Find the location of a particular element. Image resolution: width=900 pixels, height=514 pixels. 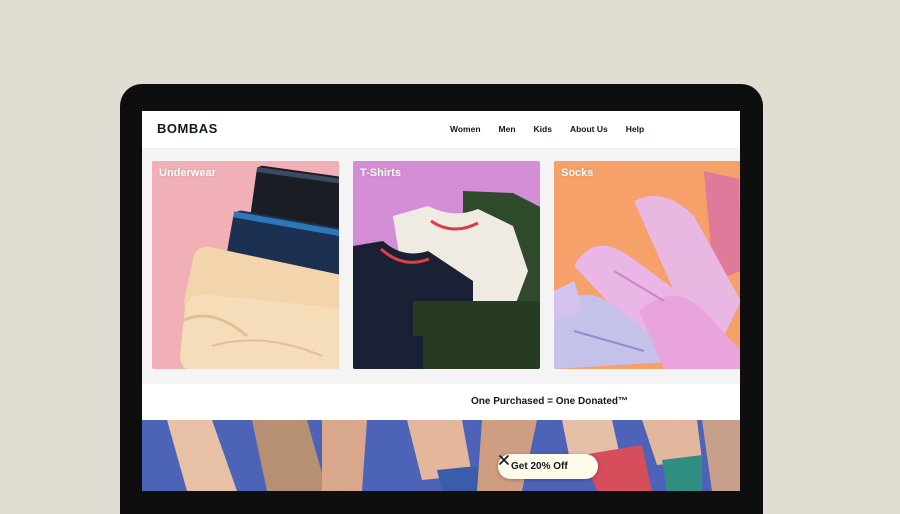

nav-item-men: Men is located at coordinates (507, 129).